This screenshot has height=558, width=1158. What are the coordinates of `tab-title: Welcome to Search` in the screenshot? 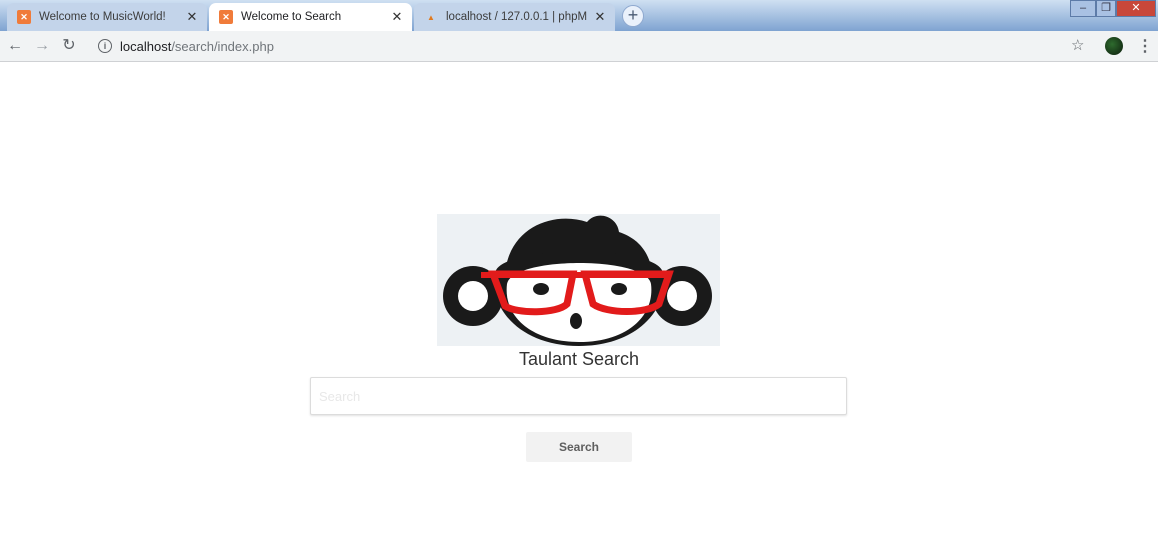 It's located at (291, 17).